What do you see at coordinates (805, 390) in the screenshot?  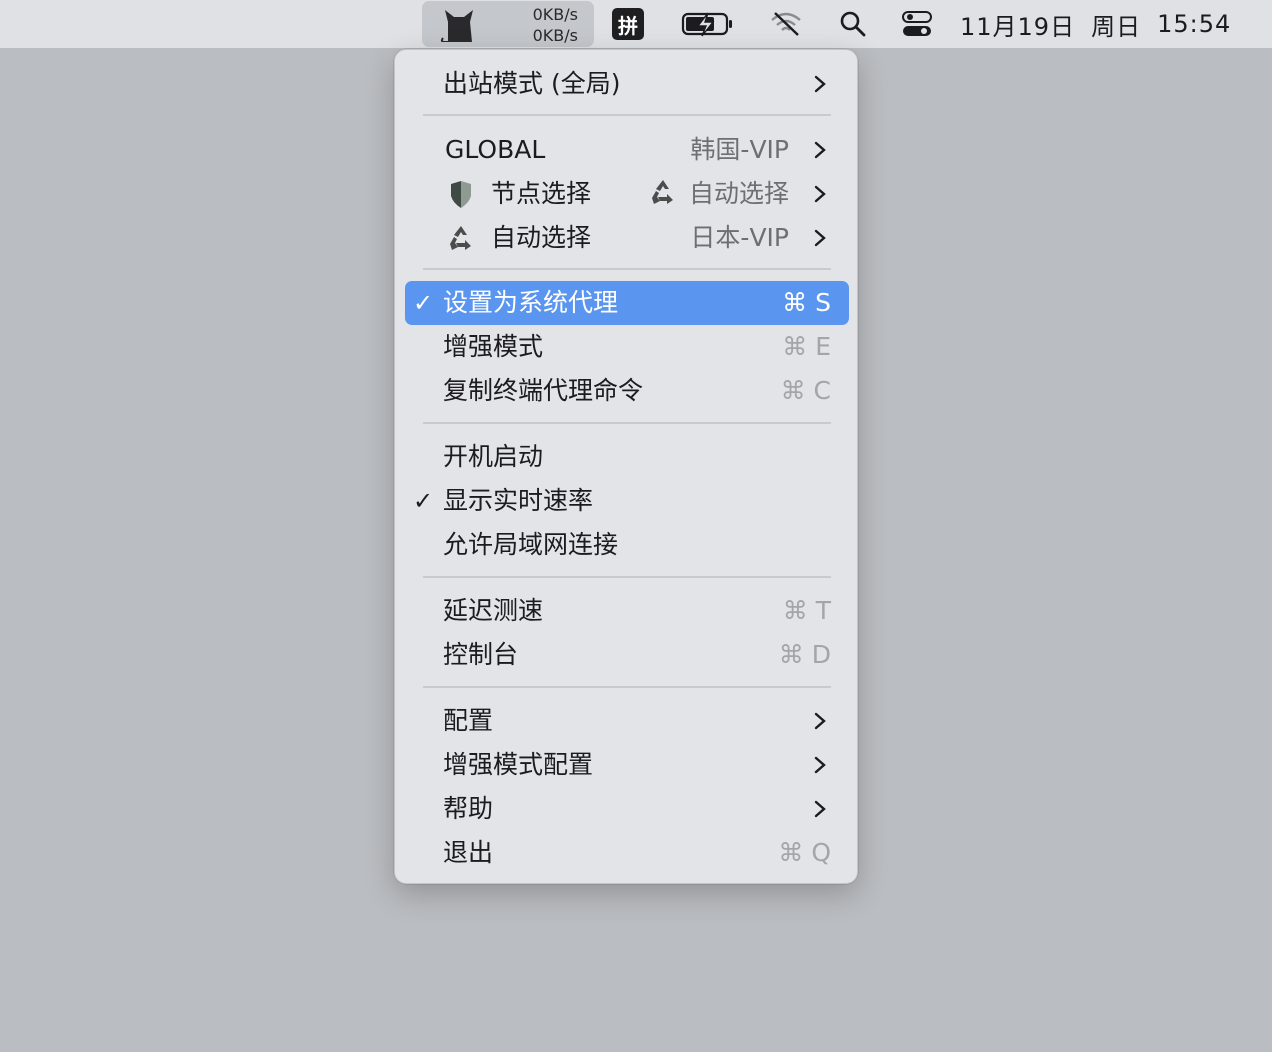 I see `keyboard-shortcut: ⌘ C` at bounding box center [805, 390].